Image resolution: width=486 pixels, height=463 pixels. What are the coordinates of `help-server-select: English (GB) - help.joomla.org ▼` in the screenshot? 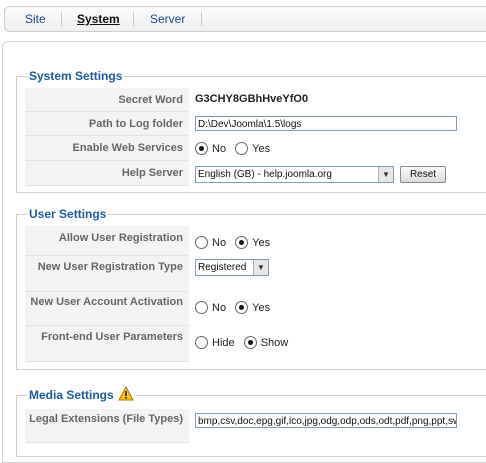 It's located at (294, 174).